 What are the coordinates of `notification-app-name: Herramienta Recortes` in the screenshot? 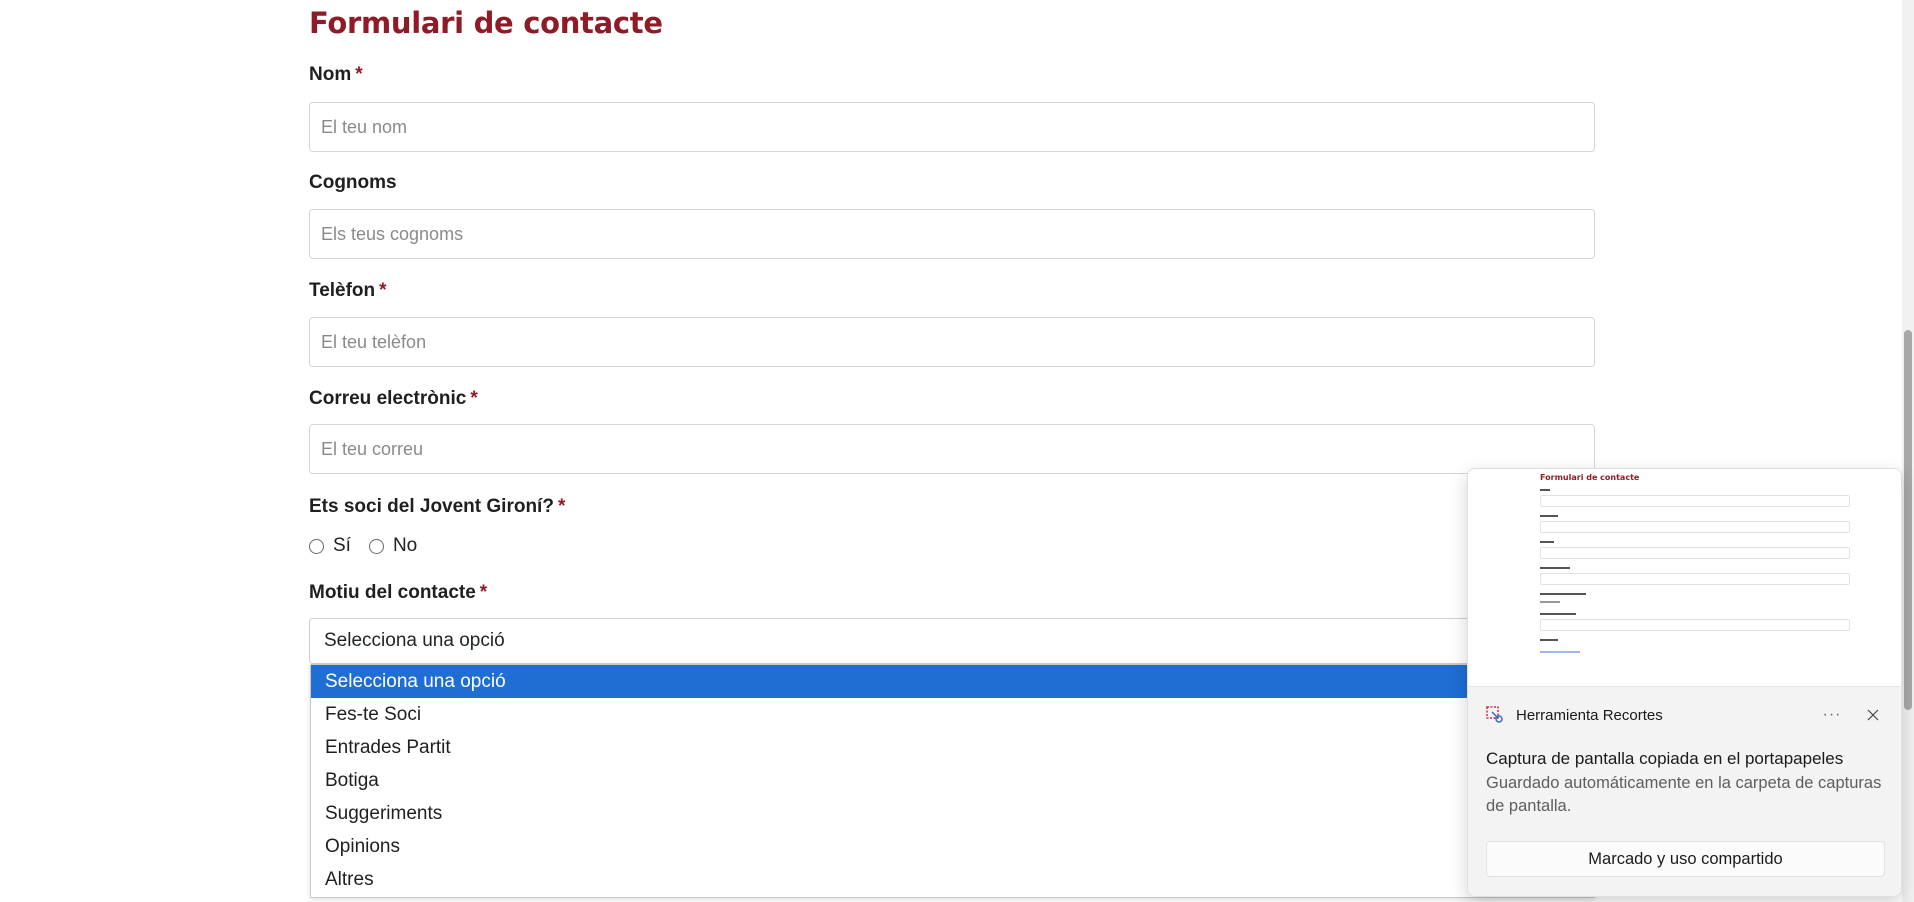 It's located at (1589, 715).